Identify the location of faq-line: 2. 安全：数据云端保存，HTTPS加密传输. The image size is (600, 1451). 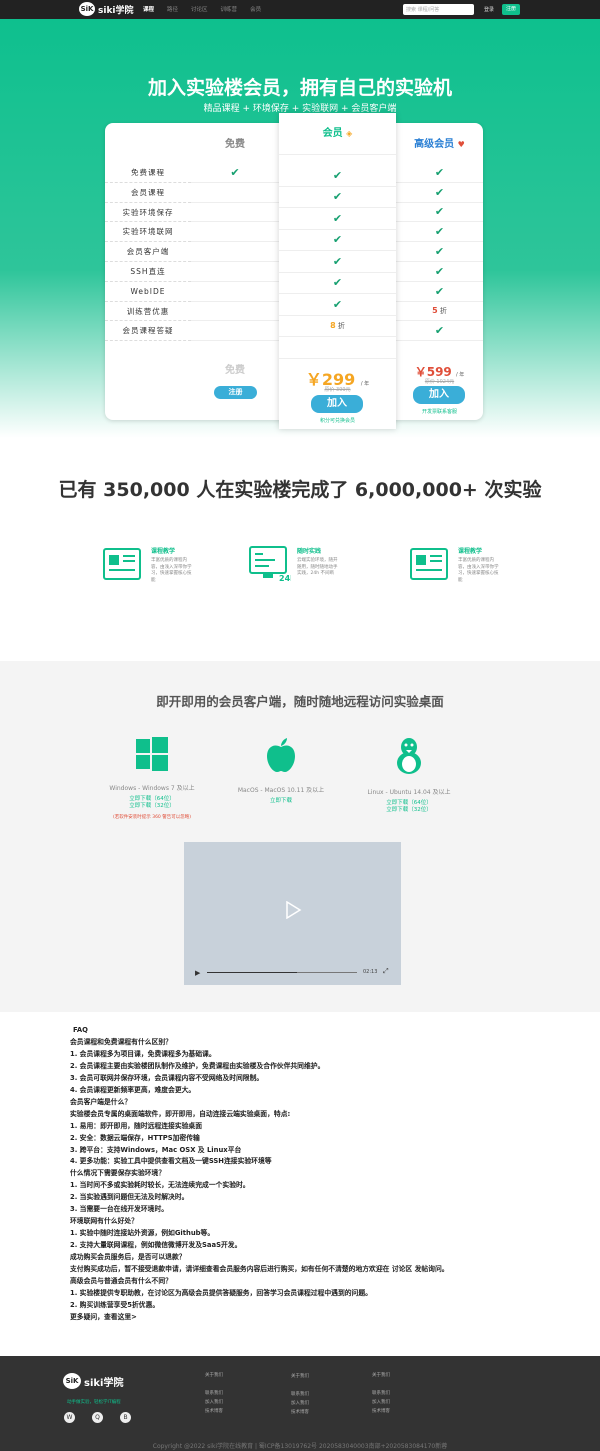
(135, 1137).